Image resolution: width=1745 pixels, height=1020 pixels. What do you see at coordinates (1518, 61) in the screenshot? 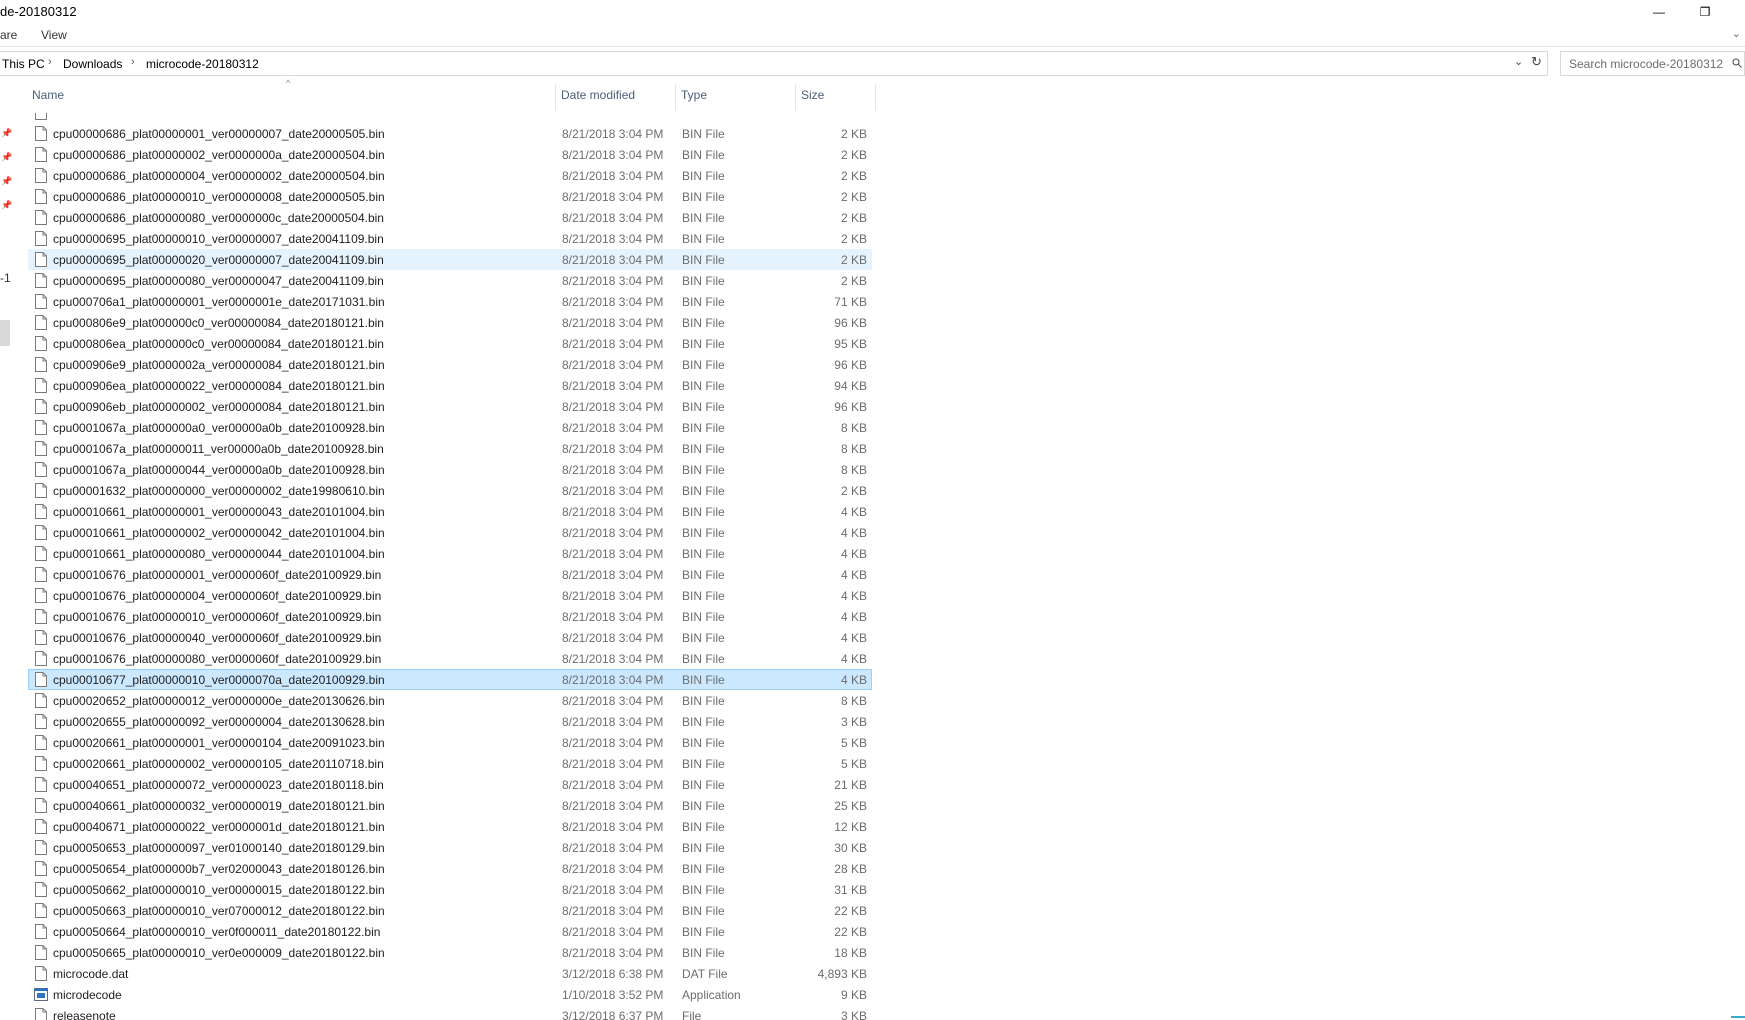
I see `address-dropdown-icon: ⌄` at bounding box center [1518, 61].